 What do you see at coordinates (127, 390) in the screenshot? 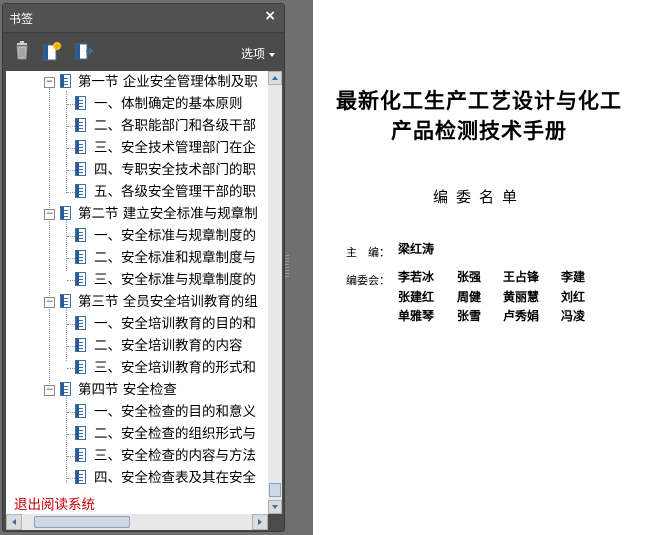
I see `bookmark-label: 第四节 安全检查` at bounding box center [127, 390].